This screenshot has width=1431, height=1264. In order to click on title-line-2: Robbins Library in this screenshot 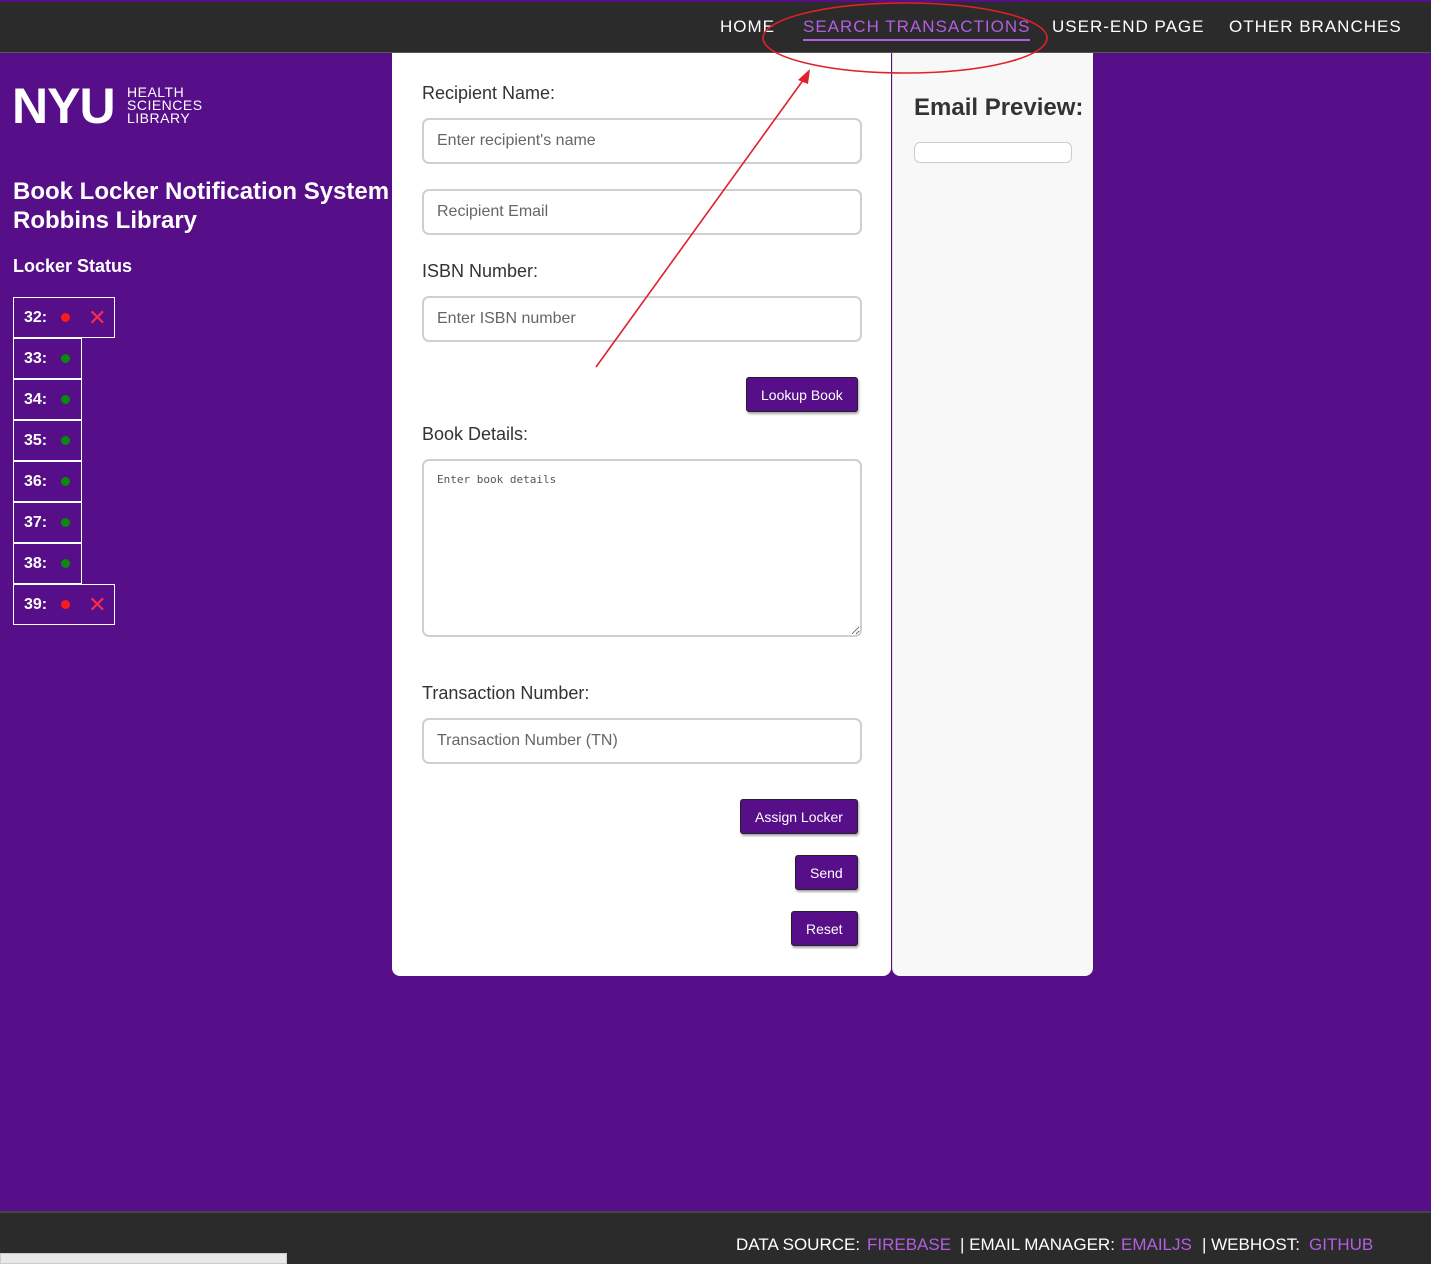, I will do `click(105, 220)`.